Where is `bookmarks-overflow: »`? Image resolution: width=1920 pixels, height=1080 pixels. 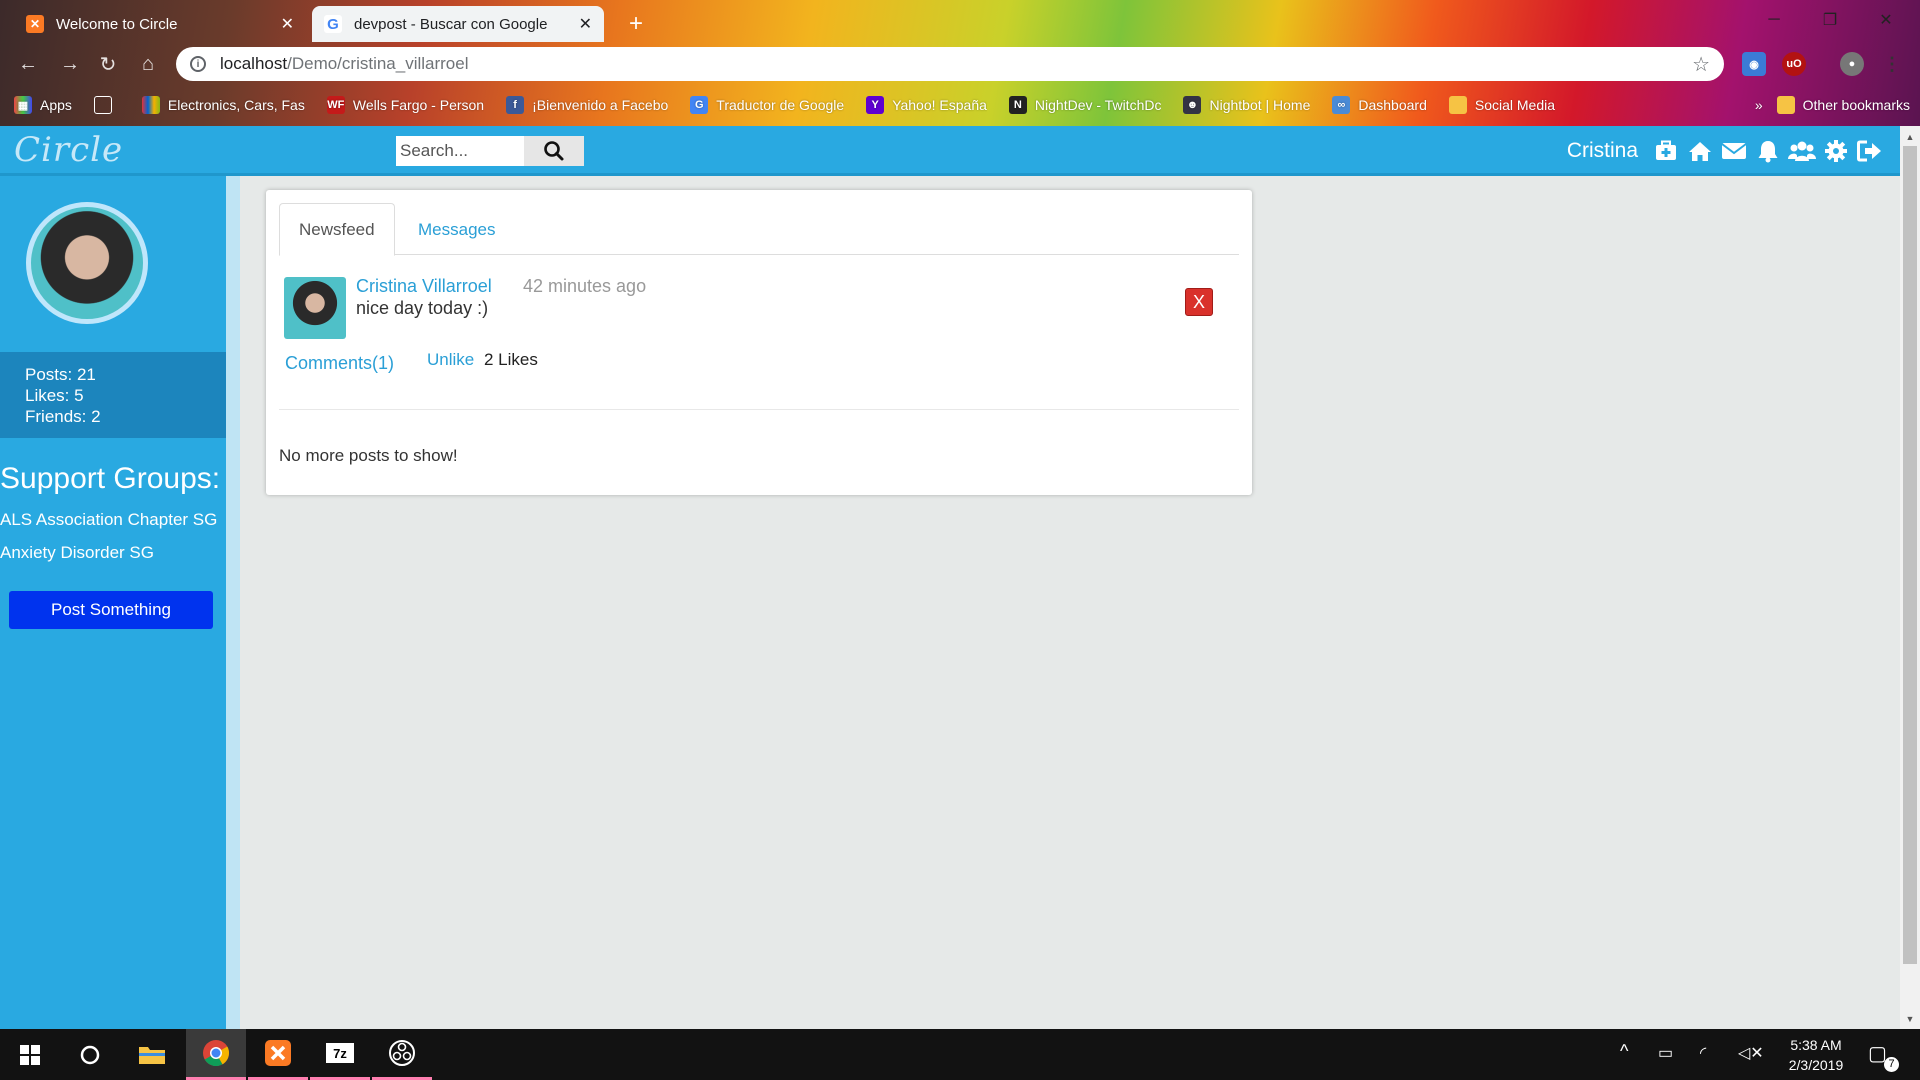 bookmarks-overflow: » is located at coordinates (1759, 105).